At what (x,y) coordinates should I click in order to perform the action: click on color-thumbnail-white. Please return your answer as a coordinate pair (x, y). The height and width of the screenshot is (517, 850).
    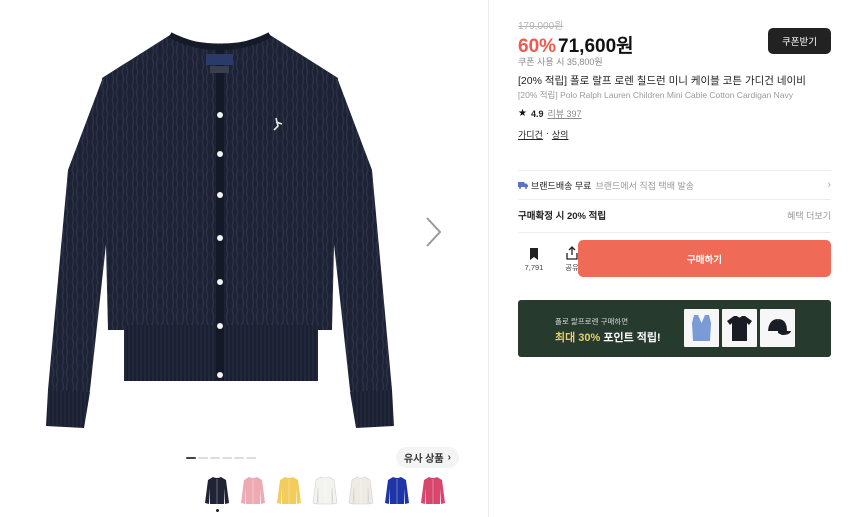
    Looking at the image, I should click on (325, 491).